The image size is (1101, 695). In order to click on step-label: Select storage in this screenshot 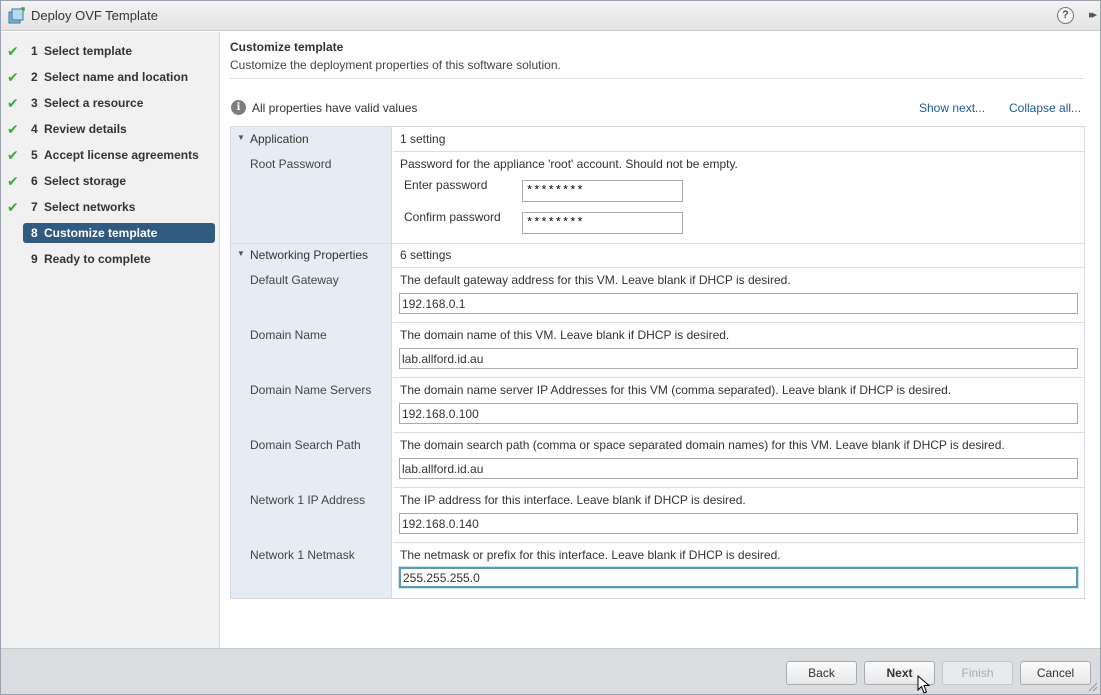, I will do `click(85, 181)`.